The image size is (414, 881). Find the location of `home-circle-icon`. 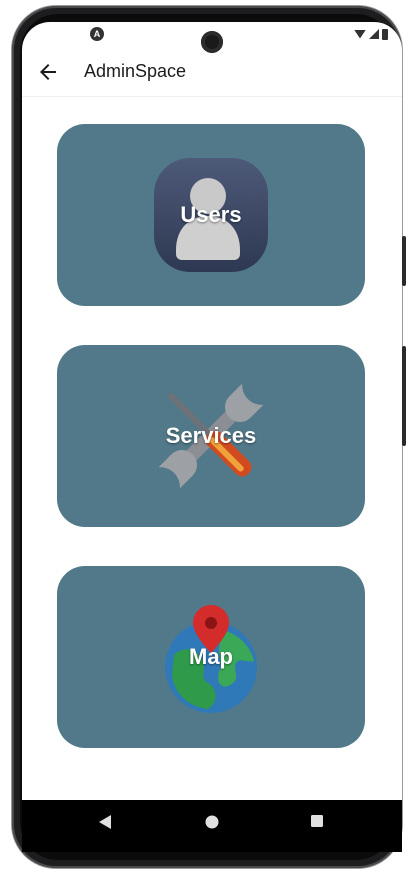

home-circle-icon is located at coordinates (212, 822).